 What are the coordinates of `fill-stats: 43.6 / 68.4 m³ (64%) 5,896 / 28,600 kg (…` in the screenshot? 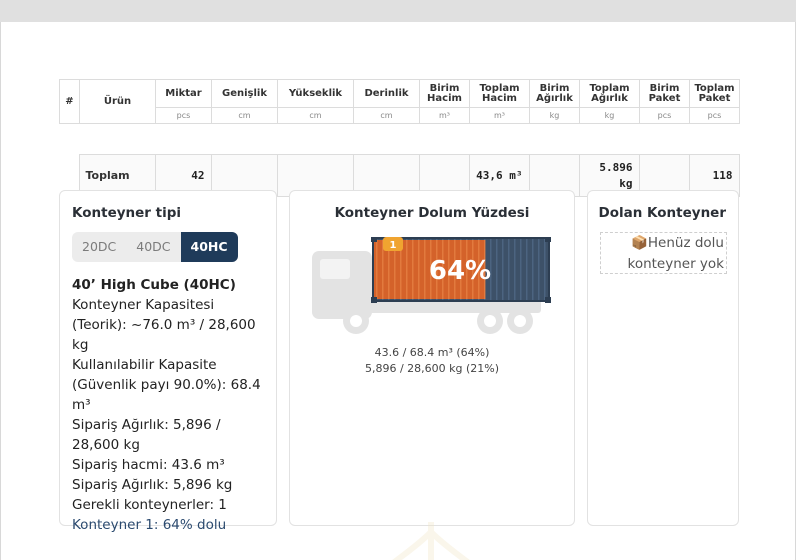 It's located at (432, 361).